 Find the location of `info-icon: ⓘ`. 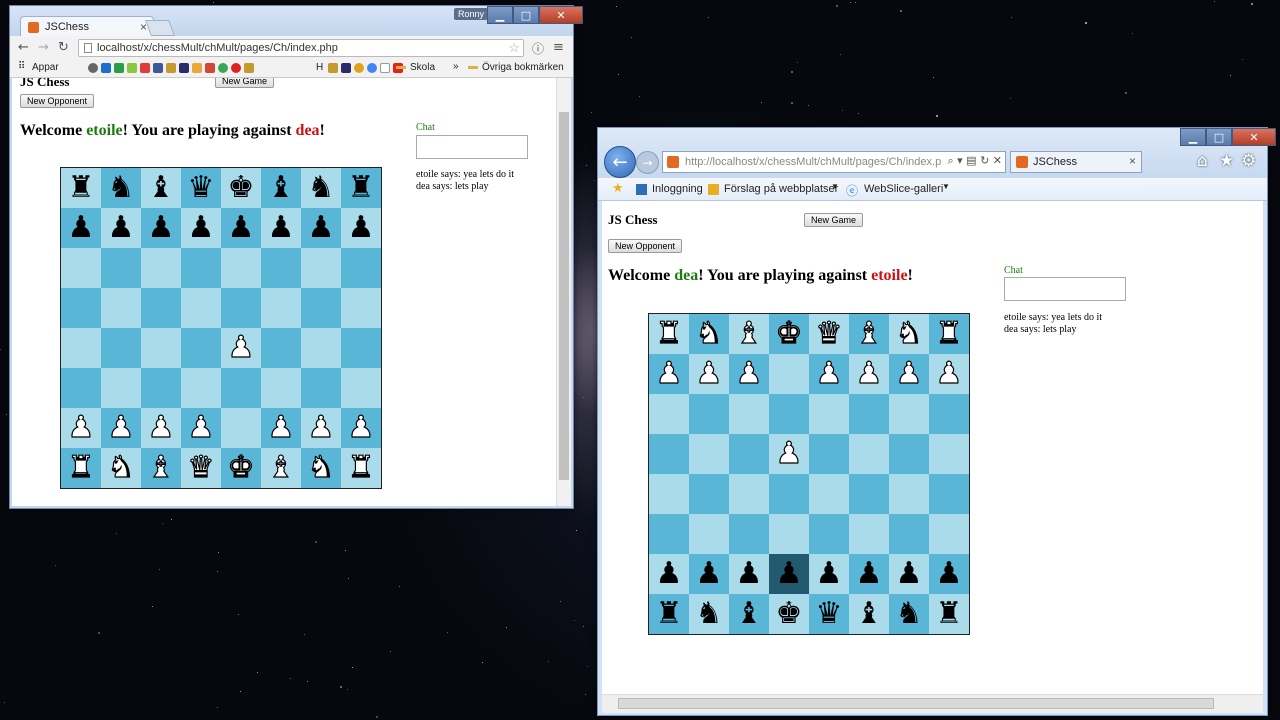

info-icon: ⓘ is located at coordinates (538, 48).